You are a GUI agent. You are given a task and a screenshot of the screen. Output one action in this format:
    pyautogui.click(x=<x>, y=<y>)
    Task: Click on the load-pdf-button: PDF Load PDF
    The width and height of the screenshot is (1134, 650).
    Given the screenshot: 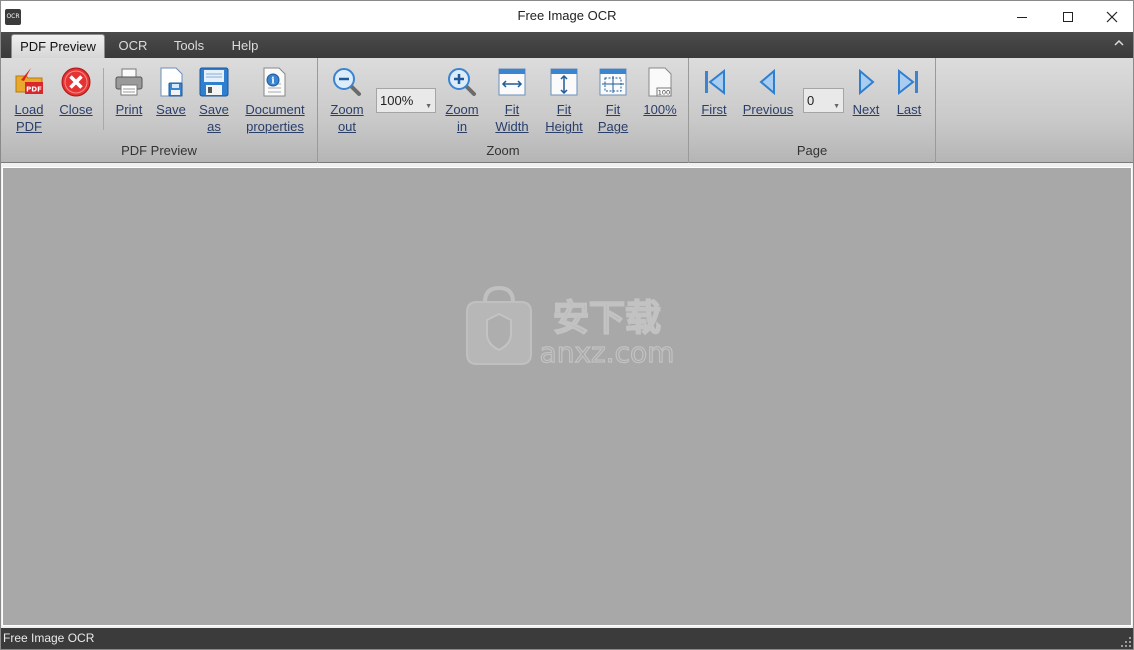 What is the action you would take?
    pyautogui.click(x=29, y=100)
    